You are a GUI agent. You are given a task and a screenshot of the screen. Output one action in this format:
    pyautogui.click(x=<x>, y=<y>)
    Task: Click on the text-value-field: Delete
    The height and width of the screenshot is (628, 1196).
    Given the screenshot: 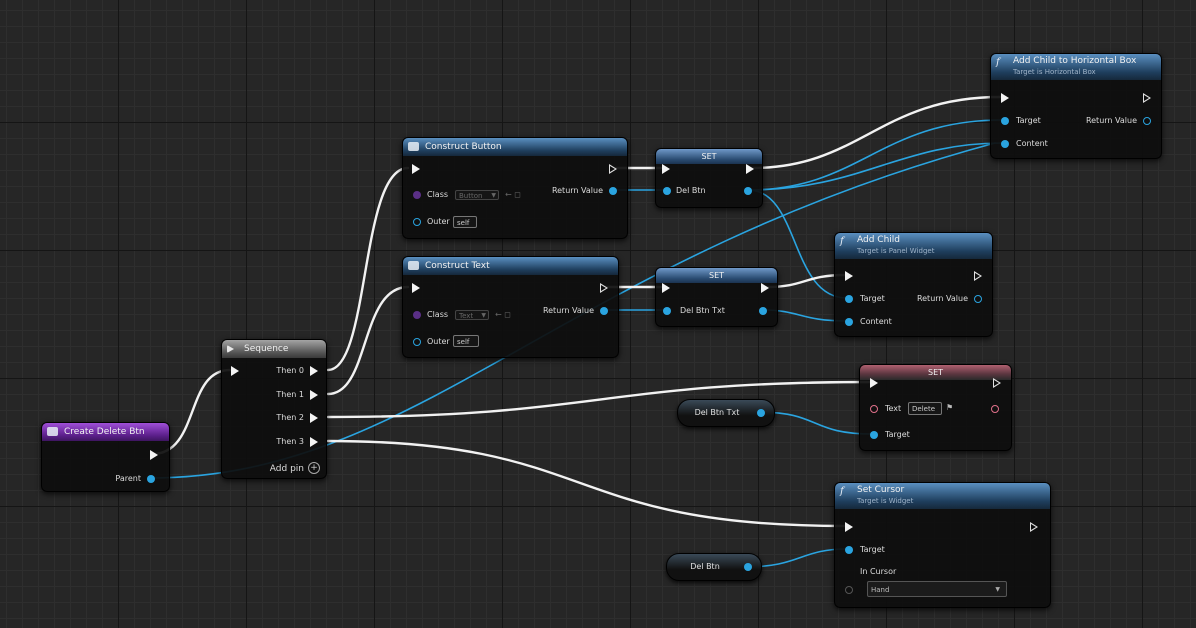 What is the action you would take?
    pyautogui.click(x=925, y=408)
    